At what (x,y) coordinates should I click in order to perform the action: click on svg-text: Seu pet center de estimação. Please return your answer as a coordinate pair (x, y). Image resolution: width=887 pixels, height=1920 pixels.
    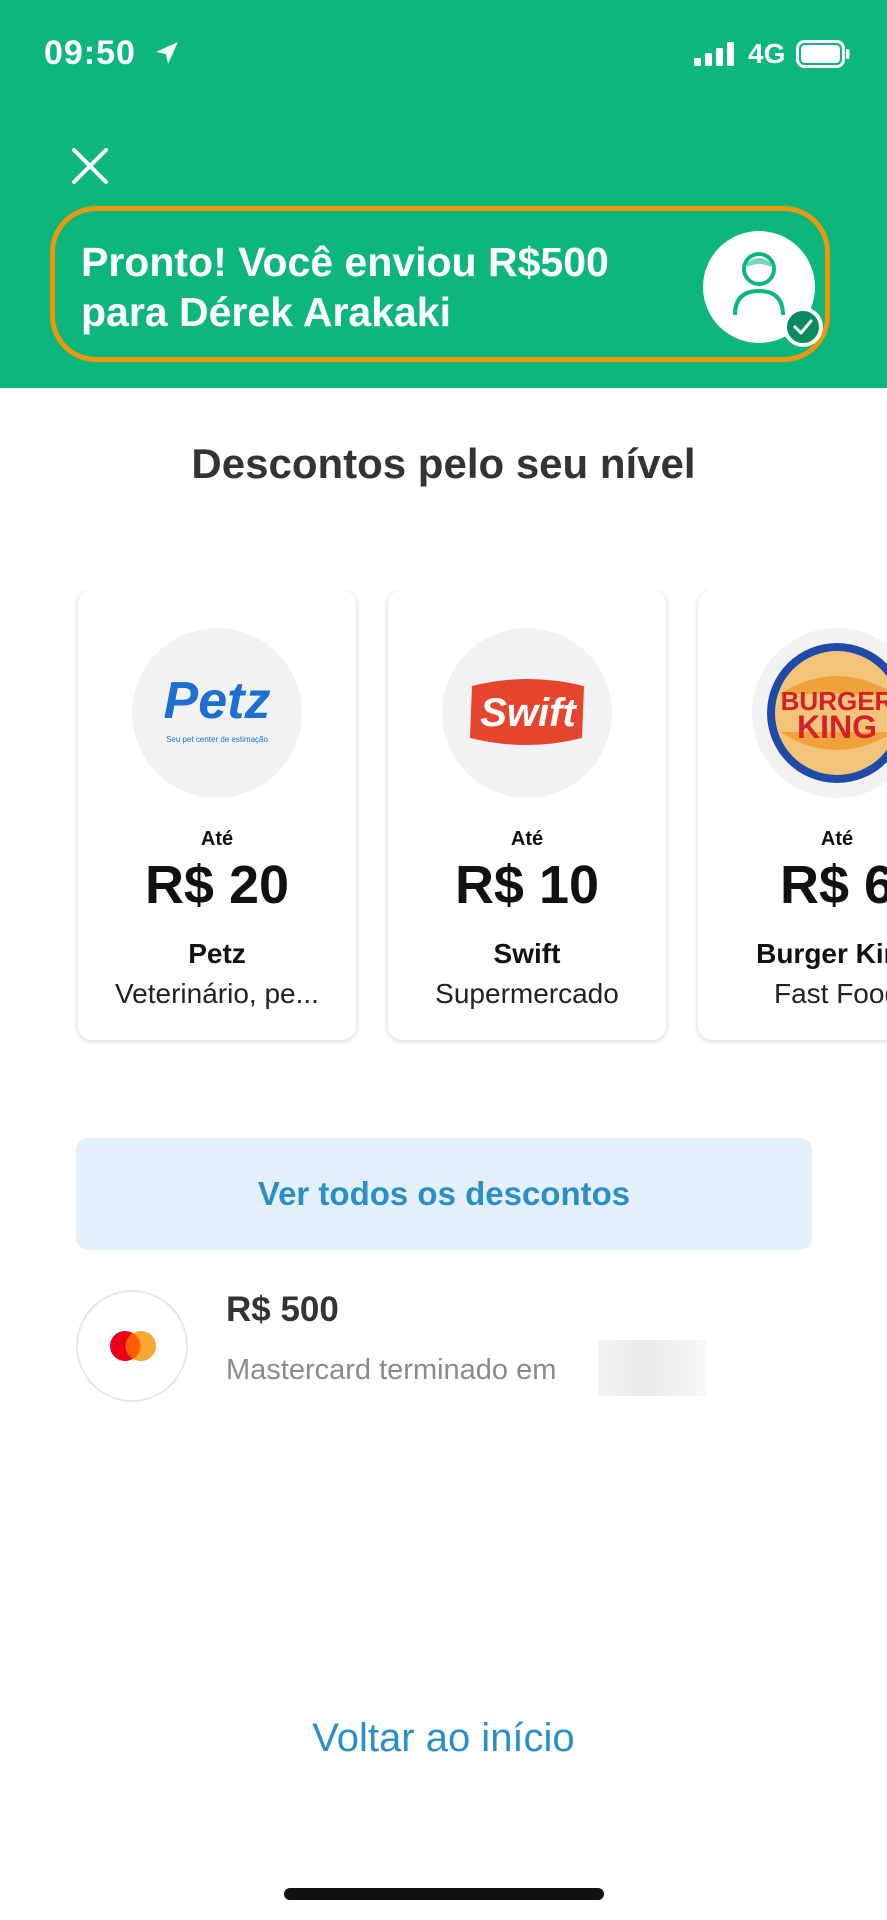
    Looking at the image, I should click on (217, 739).